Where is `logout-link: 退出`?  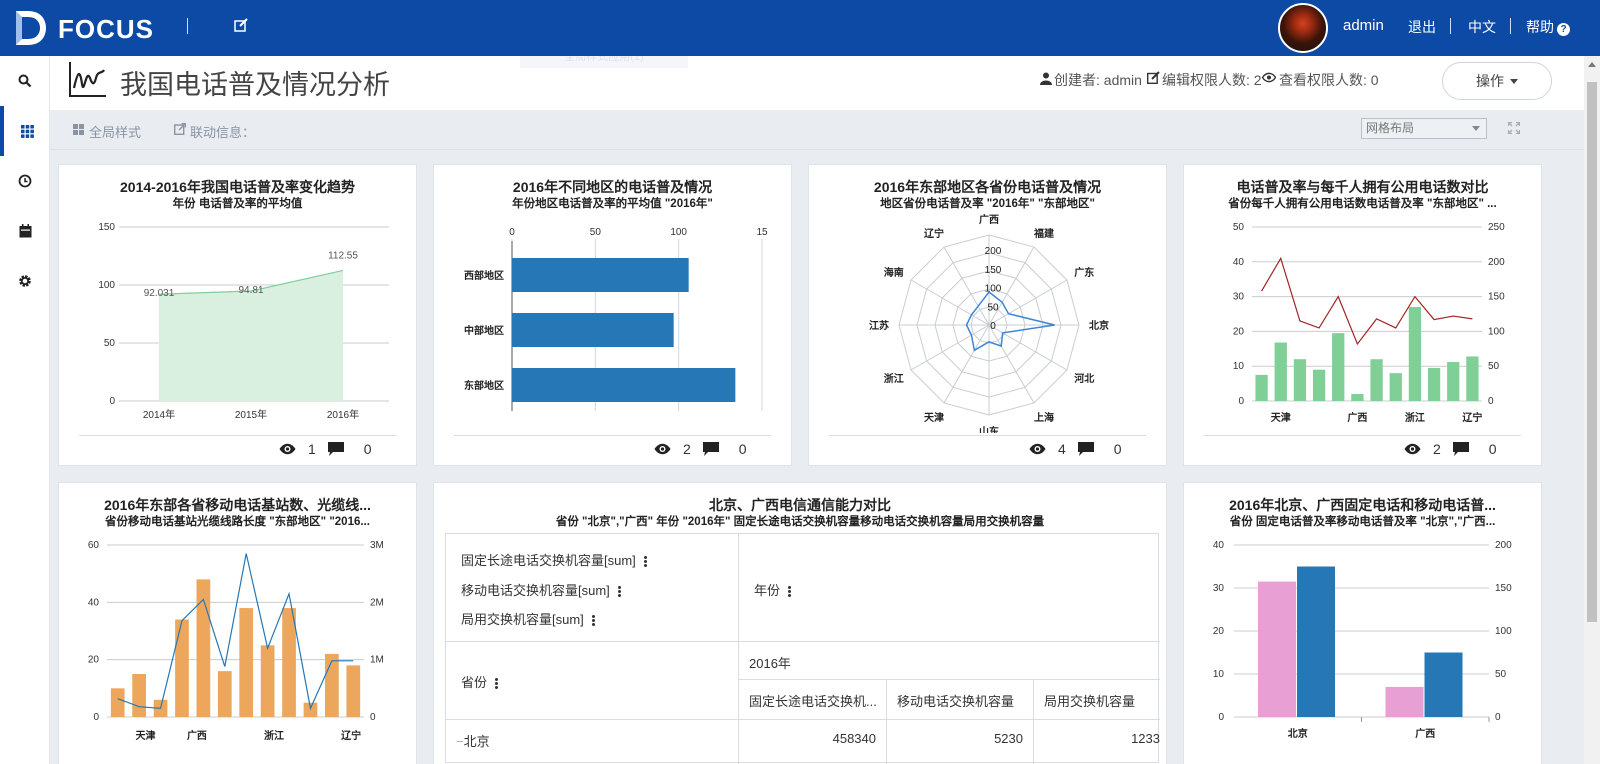 logout-link: 退出 is located at coordinates (1422, 27).